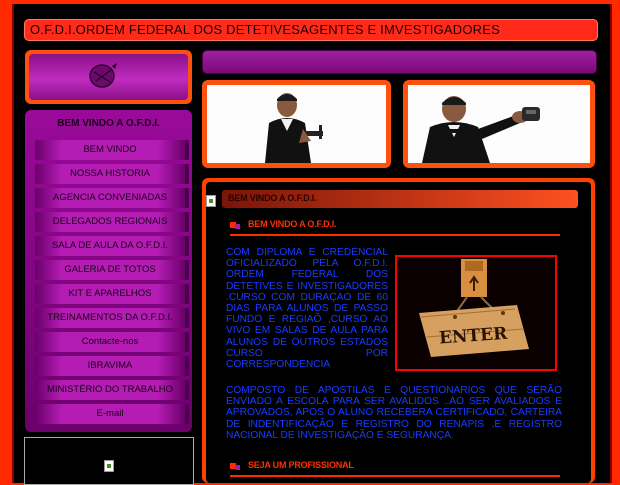 The width and height of the screenshot is (620, 485). Describe the element at coordinates (112, 294) in the screenshot. I see `sidebar-item-kit: KIT E APARELHOS` at that location.